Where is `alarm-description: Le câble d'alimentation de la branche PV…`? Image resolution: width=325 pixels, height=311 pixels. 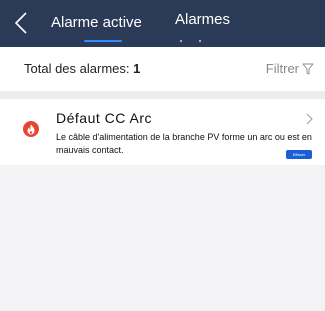 alarm-description: Le câble d'alimentation de la branche PV… is located at coordinates (184, 143).